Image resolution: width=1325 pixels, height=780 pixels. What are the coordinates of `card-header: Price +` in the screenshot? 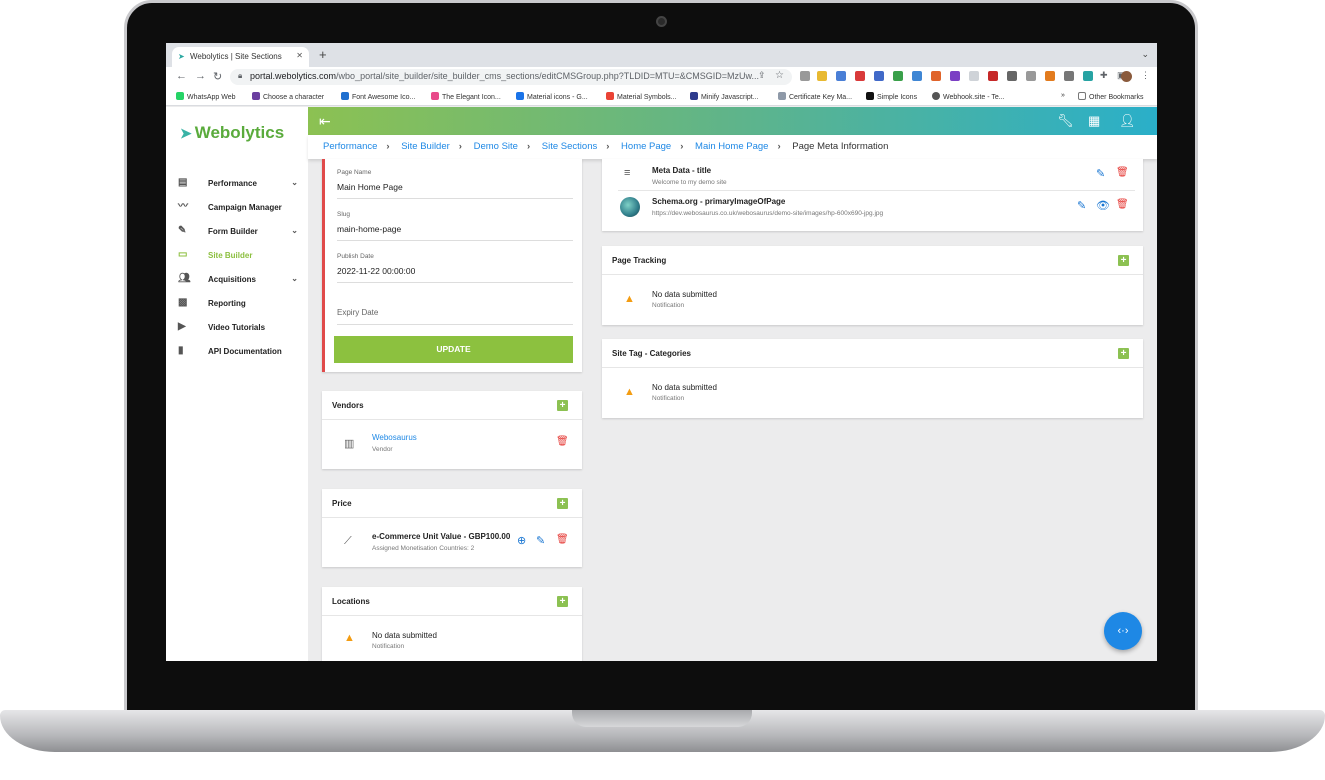 It's located at (452, 503).